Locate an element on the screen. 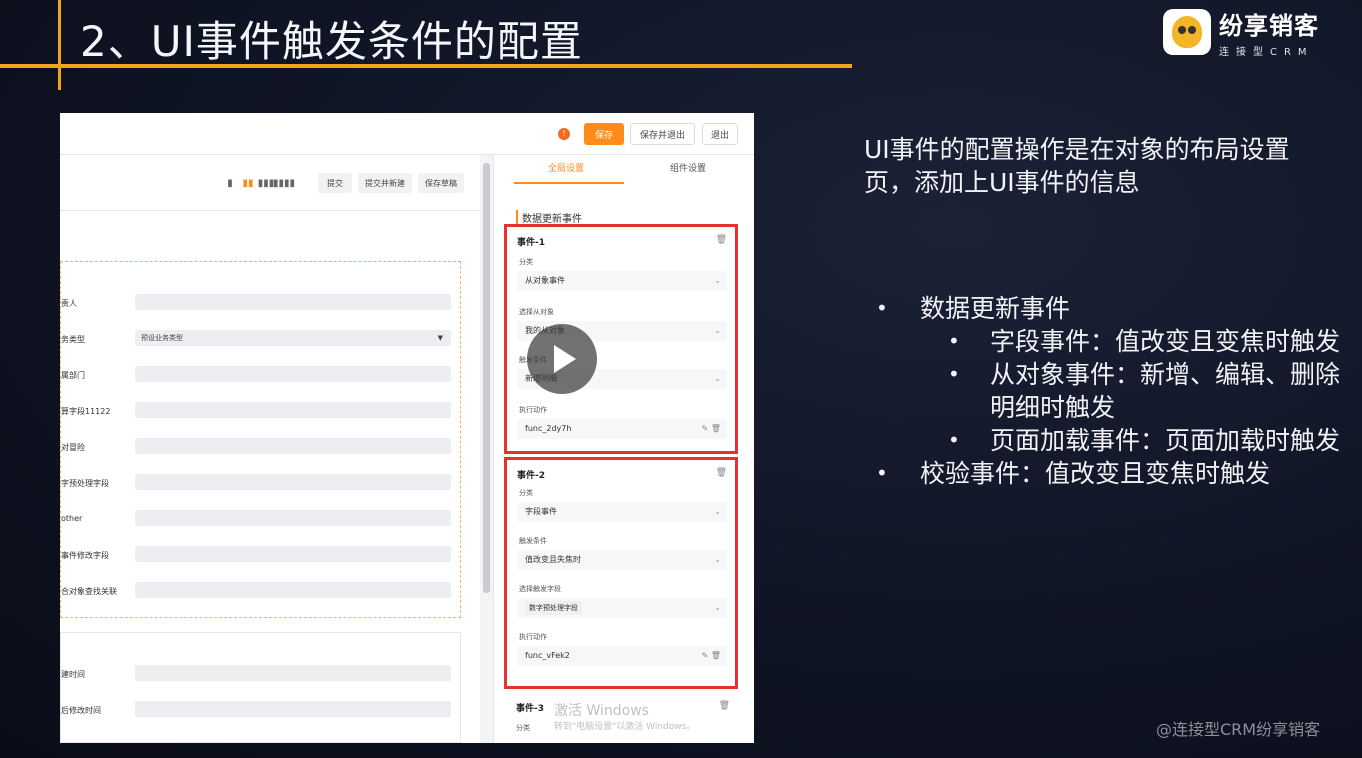  action-value: func_2dy7h is located at coordinates (548, 428).